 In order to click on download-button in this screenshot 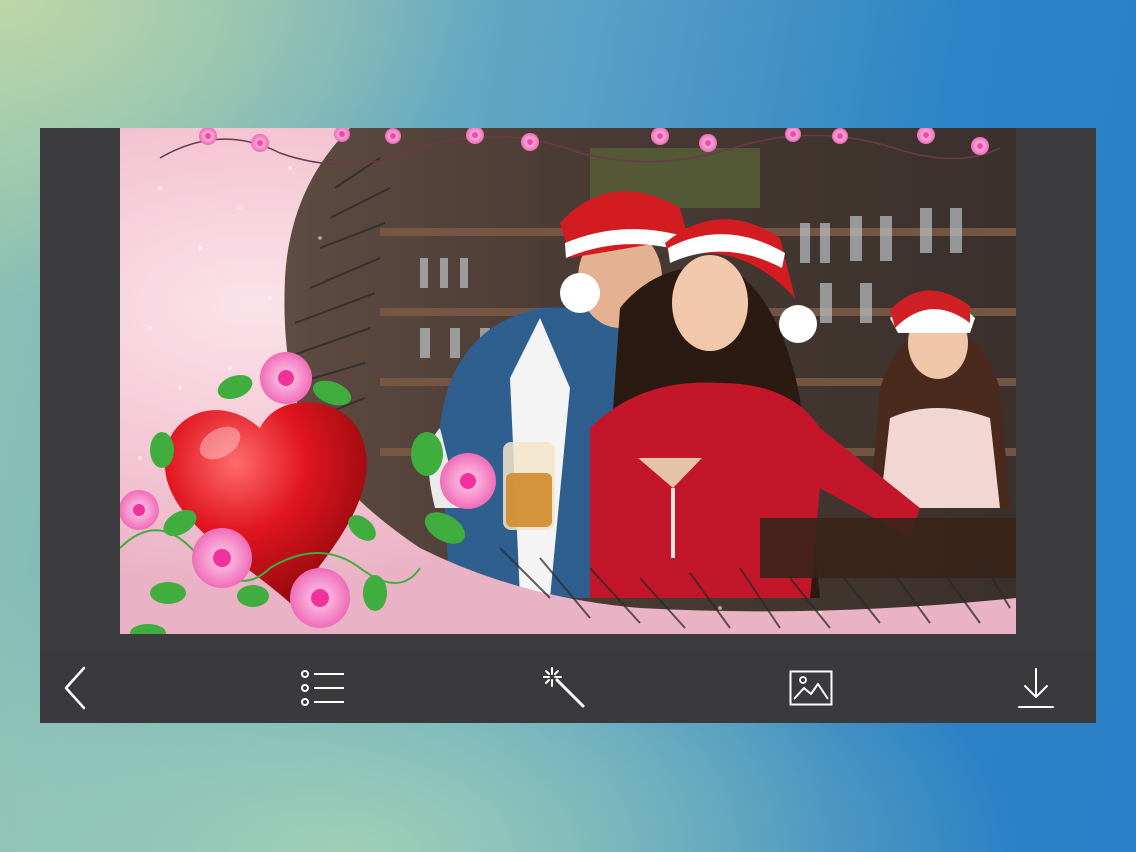, I will do `click(1036, 688)`.